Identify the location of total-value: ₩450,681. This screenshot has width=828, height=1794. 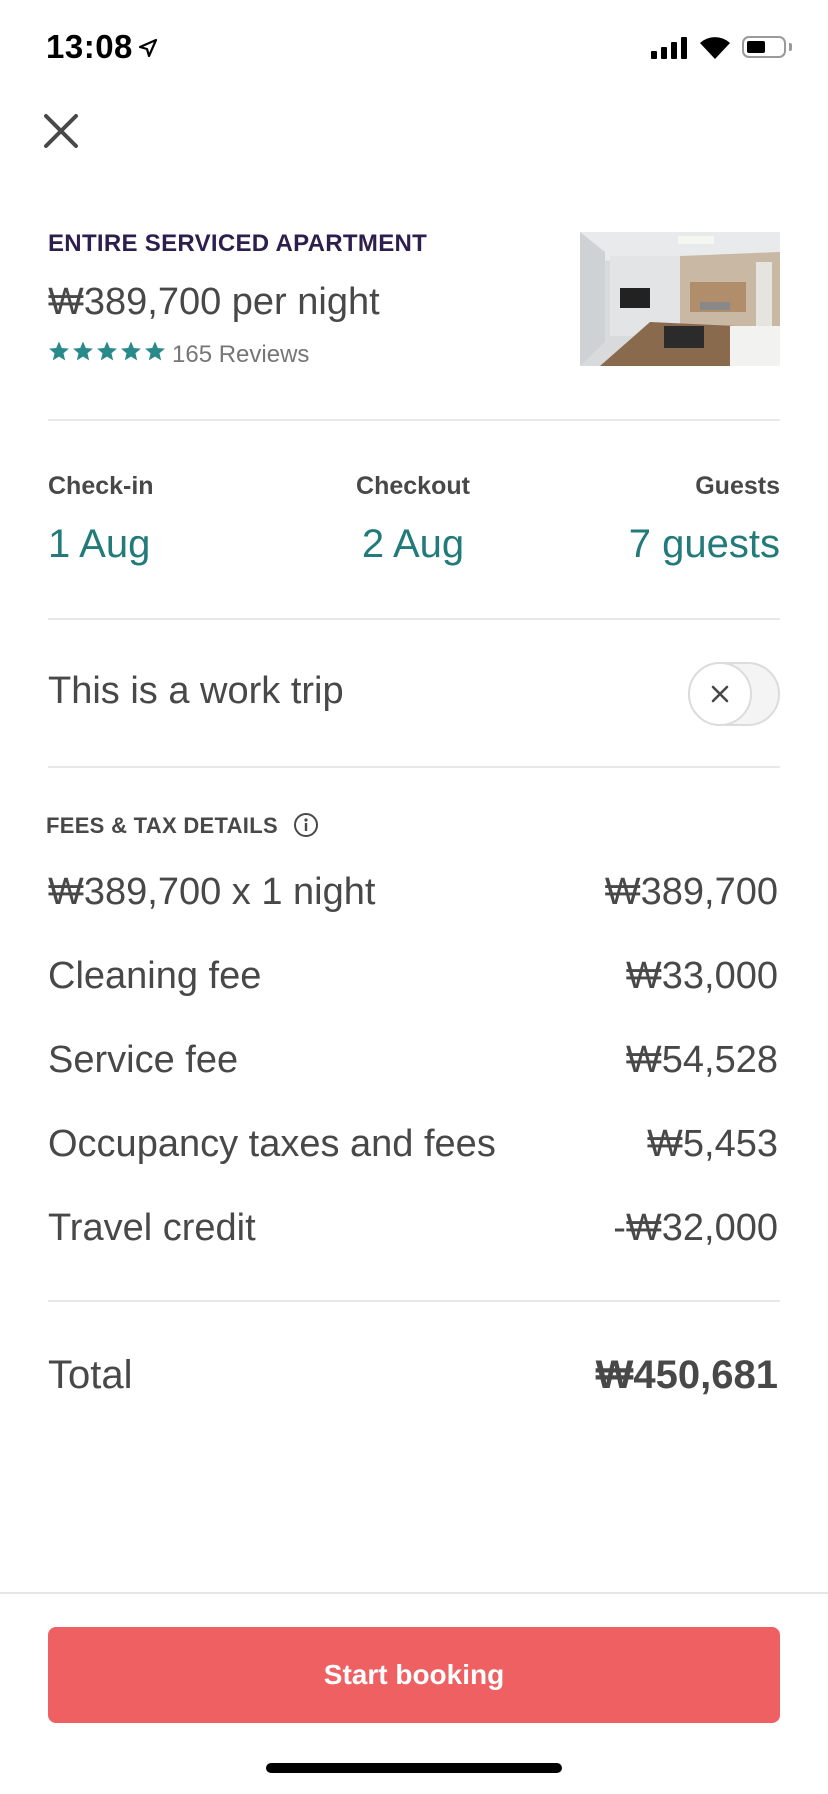
(686, 1375).